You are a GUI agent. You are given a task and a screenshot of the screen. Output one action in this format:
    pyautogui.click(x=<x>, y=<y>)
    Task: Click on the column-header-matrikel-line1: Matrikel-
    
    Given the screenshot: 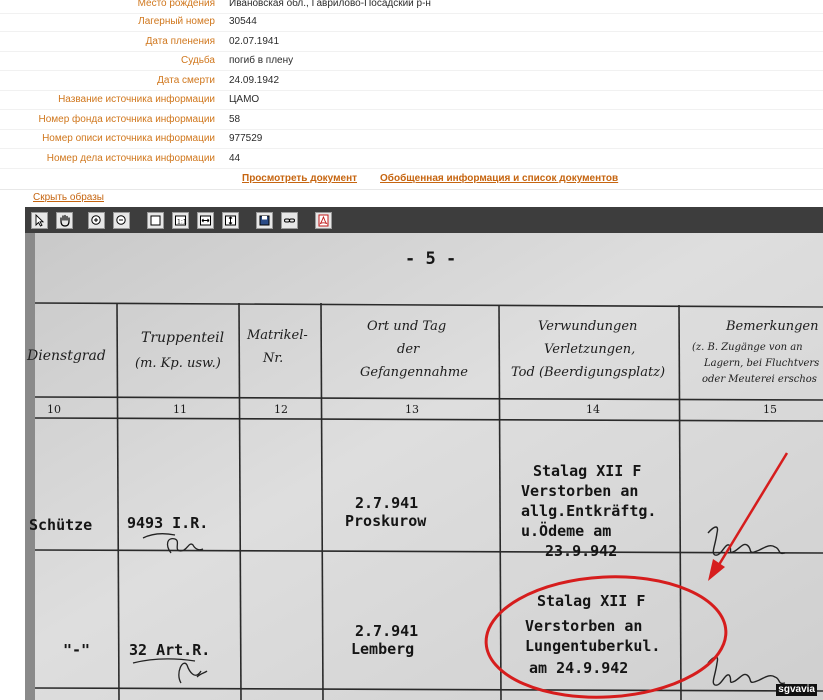 What is the action you would take?
    pyautogui.click(x=277, y=335)
    